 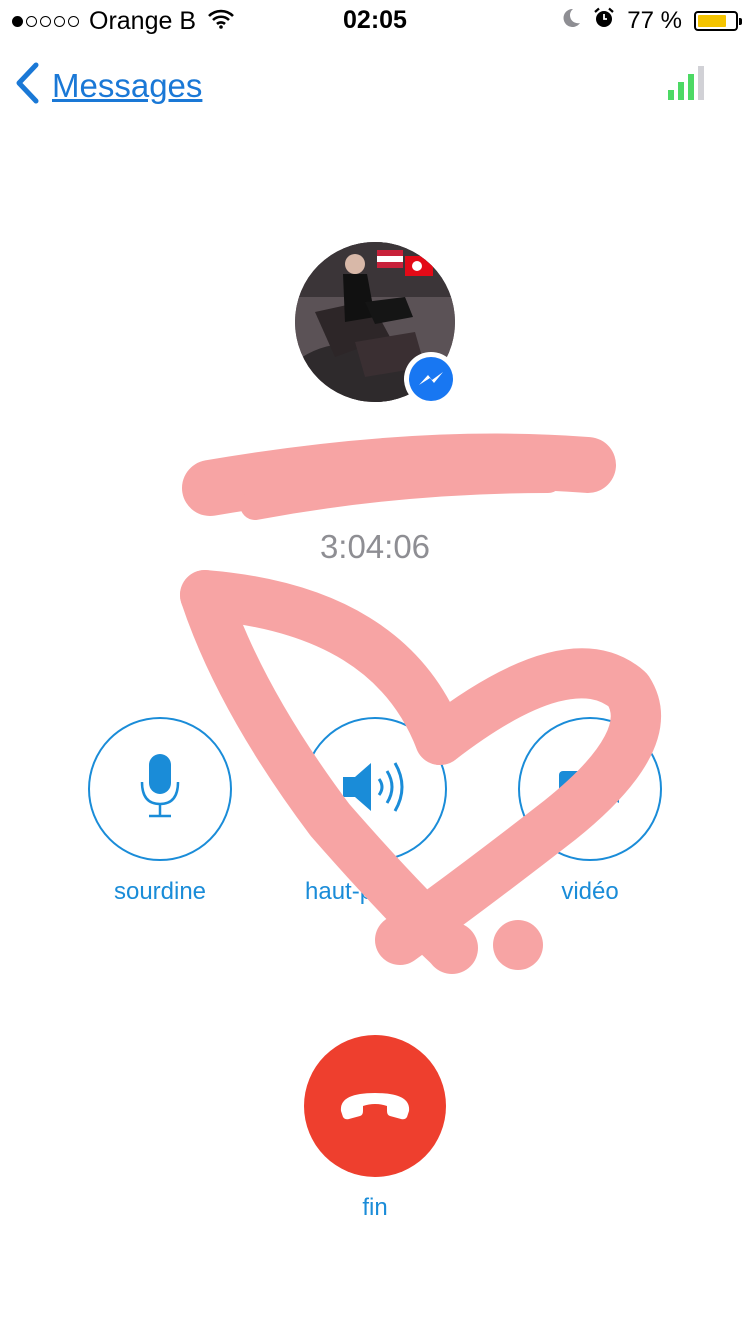 I want to click on alarm-icon, so click(x=604, y=21).